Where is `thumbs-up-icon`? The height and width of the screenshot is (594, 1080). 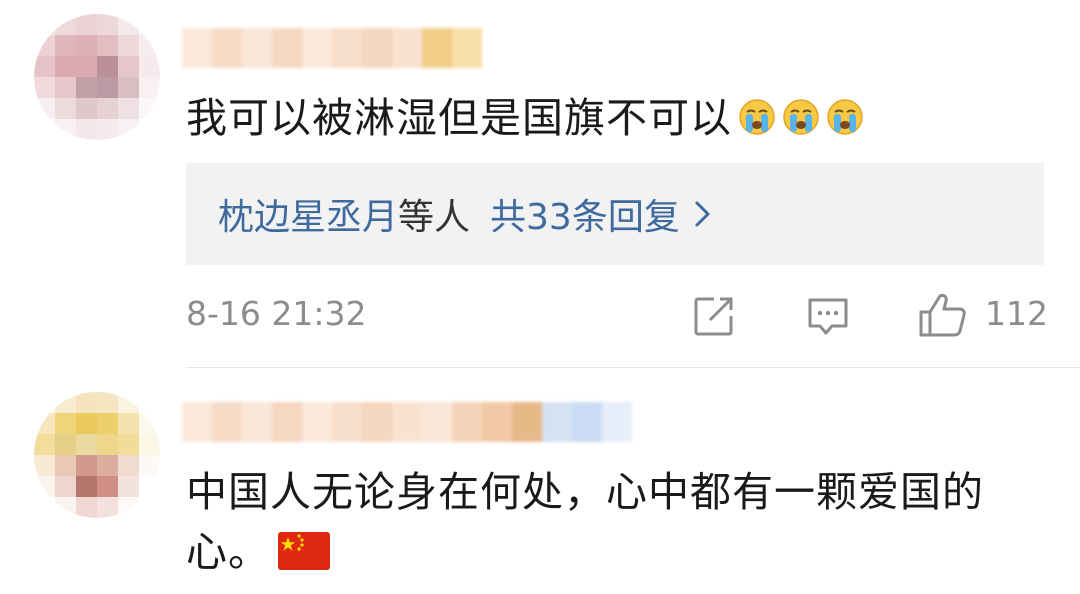
thumbs-up-icon is located at coordinates (942, 315).